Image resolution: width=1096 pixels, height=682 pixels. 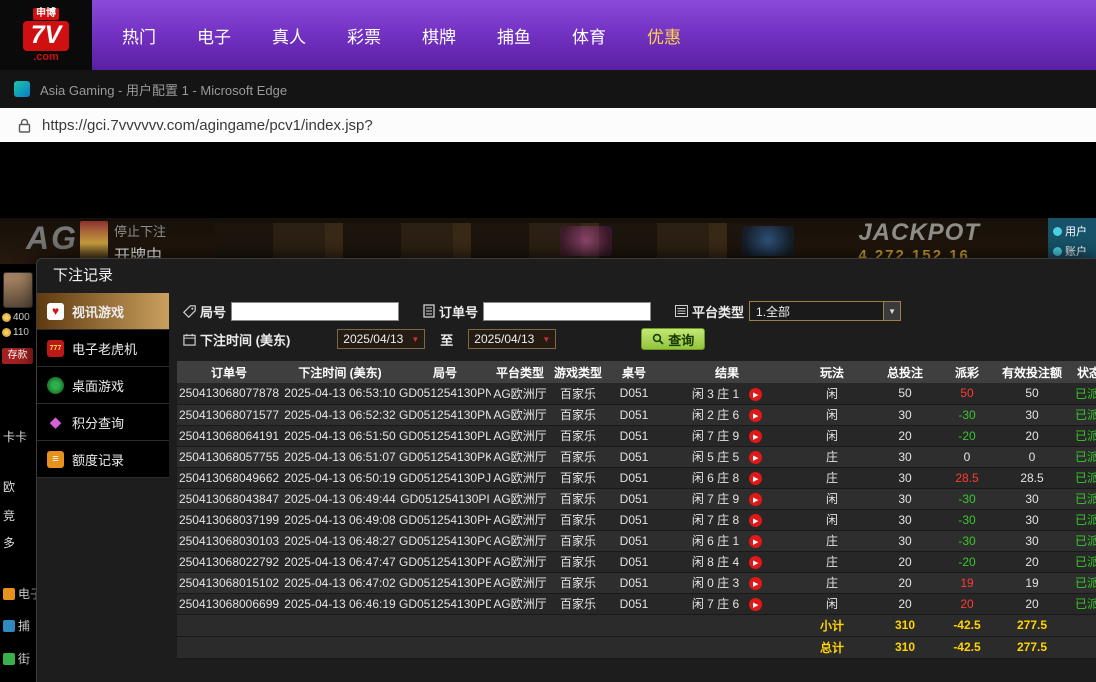 I want to click on cell-time: 2025-04-13 06:49:44, so click(x=340, y=499).